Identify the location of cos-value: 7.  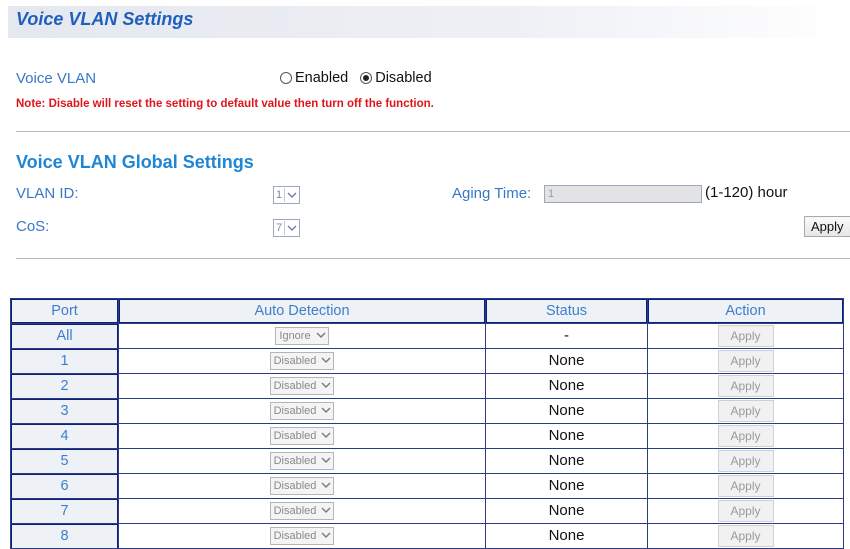
(279, 228).